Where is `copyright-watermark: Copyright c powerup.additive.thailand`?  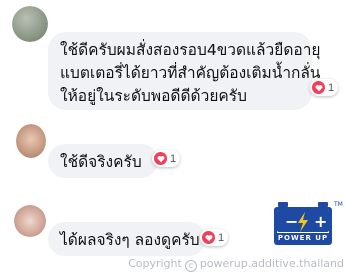
copyright-watermark: Copyright c powerup.additive.thailand is located at coordinates (236, 264).